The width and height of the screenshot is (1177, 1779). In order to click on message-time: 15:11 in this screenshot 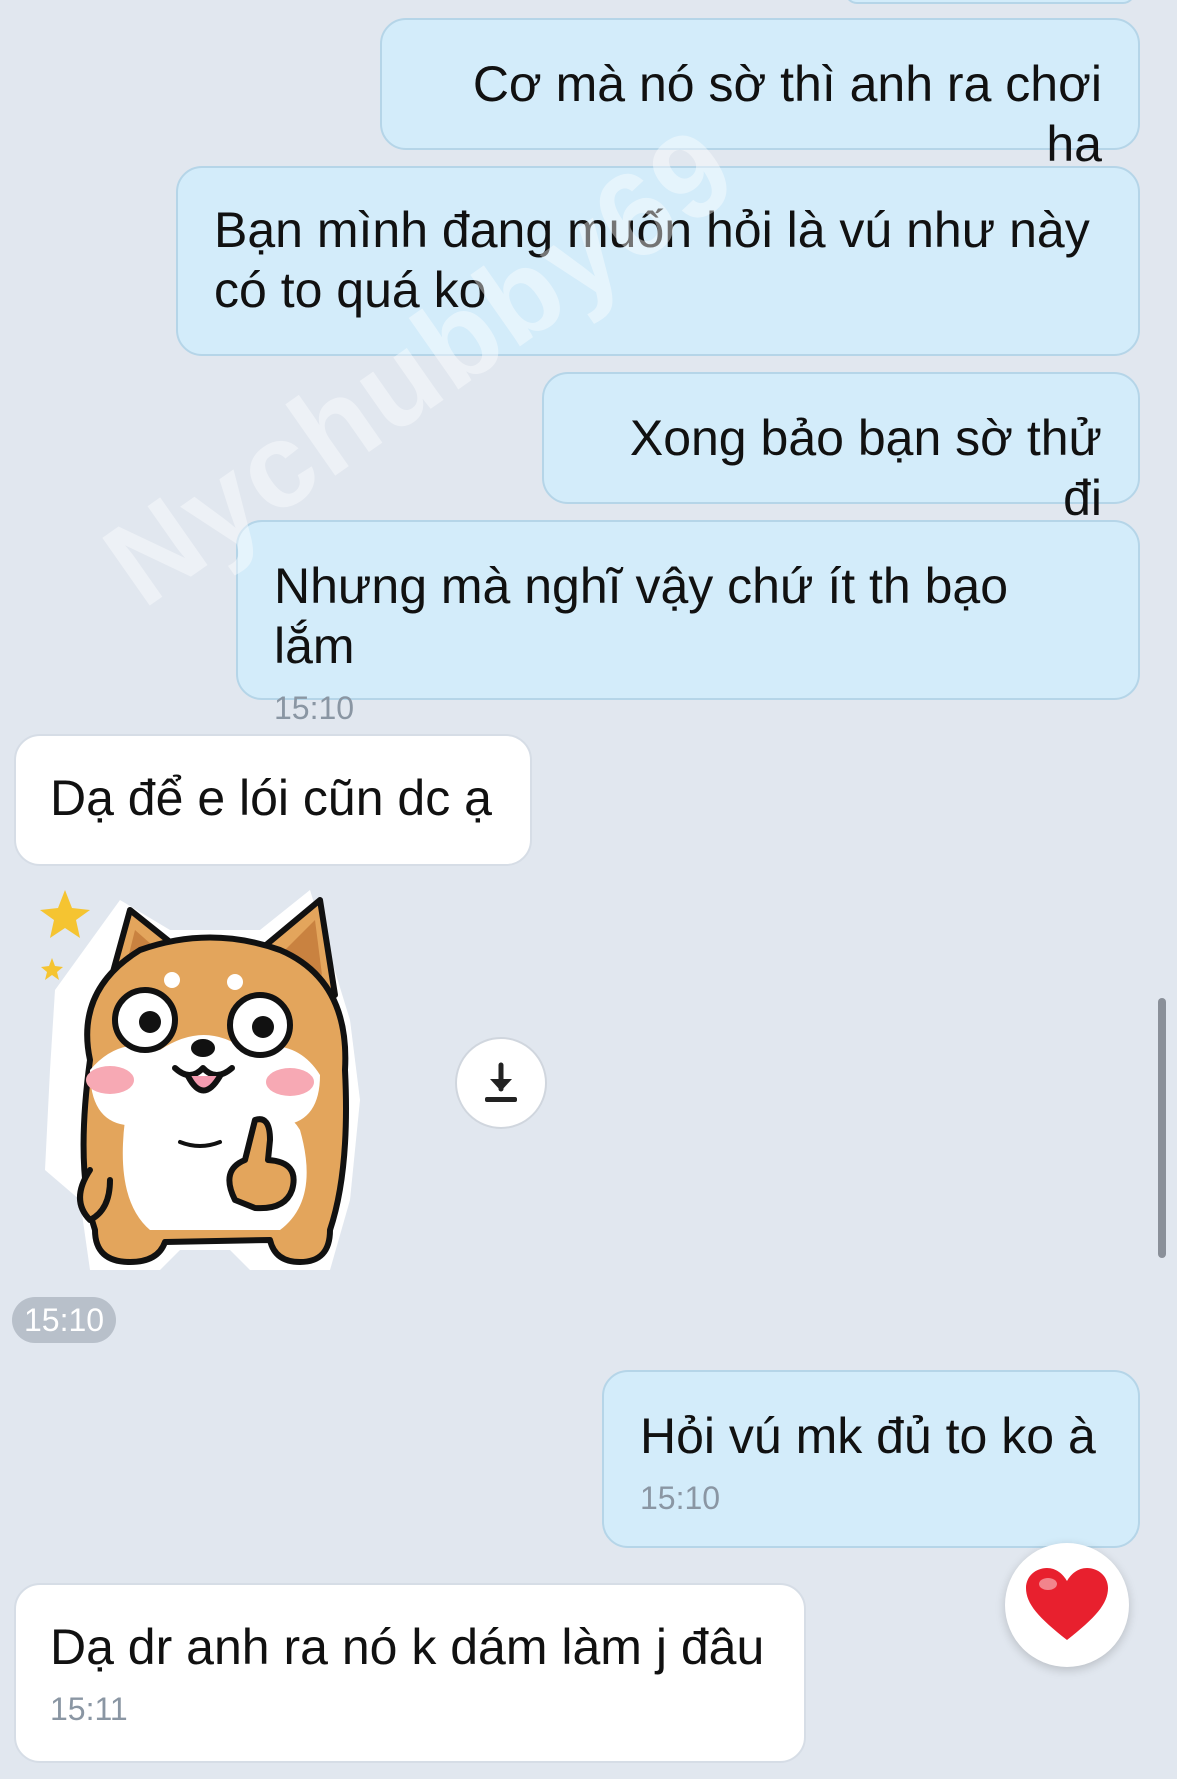, I will do `click(89, 1709)`.